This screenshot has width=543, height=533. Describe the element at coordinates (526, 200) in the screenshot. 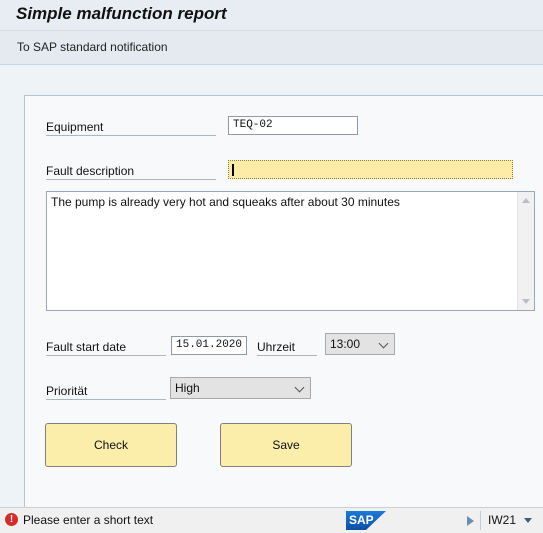

I see `scroll-up-icon` at that location.